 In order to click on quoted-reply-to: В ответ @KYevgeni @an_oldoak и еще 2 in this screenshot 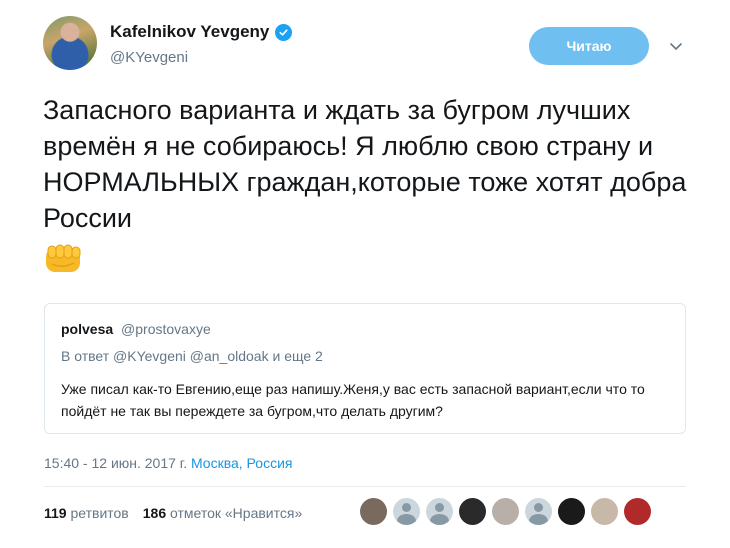, I will do `click(192, 356)`.